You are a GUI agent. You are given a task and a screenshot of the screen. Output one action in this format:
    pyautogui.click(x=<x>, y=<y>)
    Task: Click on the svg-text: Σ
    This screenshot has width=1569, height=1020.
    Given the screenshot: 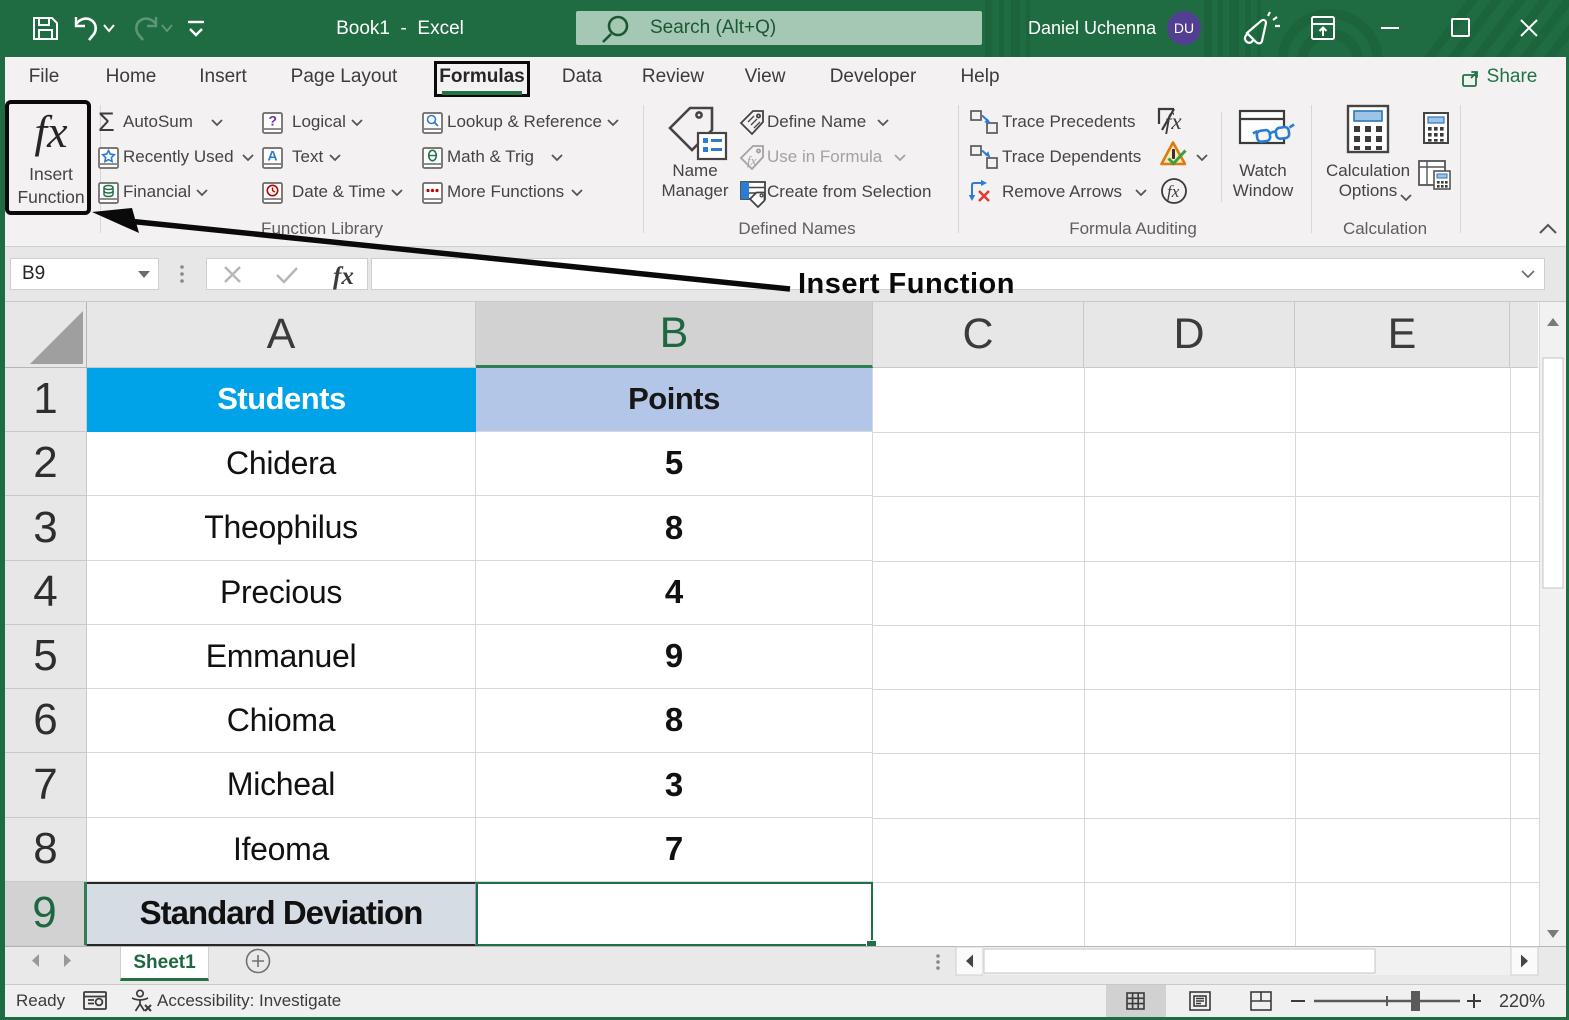 What is the action you would take?
    pyautogui.click(x=106, y=122)
    